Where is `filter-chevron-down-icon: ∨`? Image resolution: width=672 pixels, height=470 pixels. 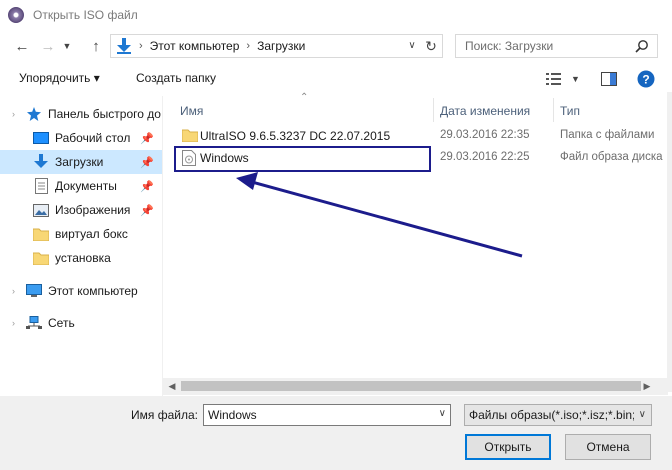
filter-chevron-down-icon: ∨ is located at coordinates (642, 414).